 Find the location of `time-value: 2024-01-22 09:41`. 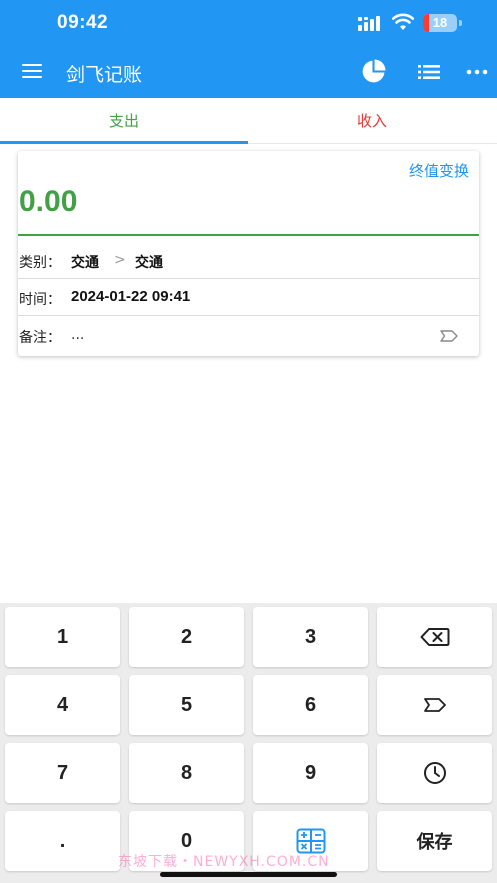

time-value: 2024-01-22 09:41 is located at coordinates (130, 296).